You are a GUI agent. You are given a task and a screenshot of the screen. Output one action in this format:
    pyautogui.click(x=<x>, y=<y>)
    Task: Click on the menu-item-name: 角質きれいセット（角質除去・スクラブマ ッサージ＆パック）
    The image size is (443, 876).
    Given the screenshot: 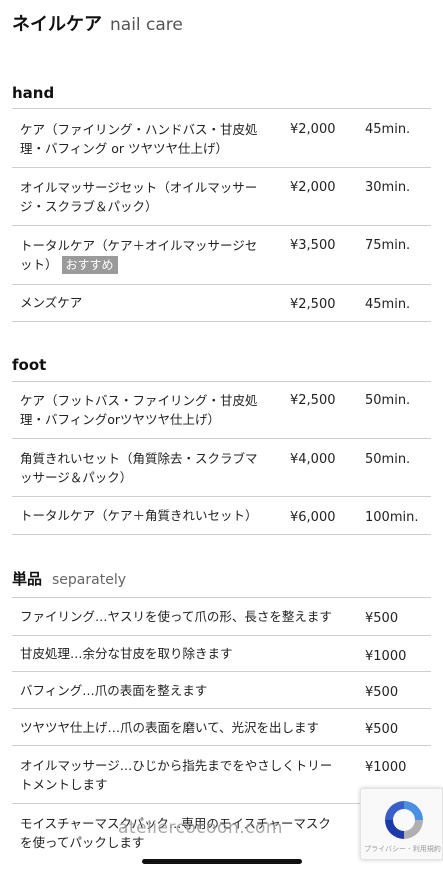 What is the action you would take?
    pyautogui.click(x=139, y=468)
    